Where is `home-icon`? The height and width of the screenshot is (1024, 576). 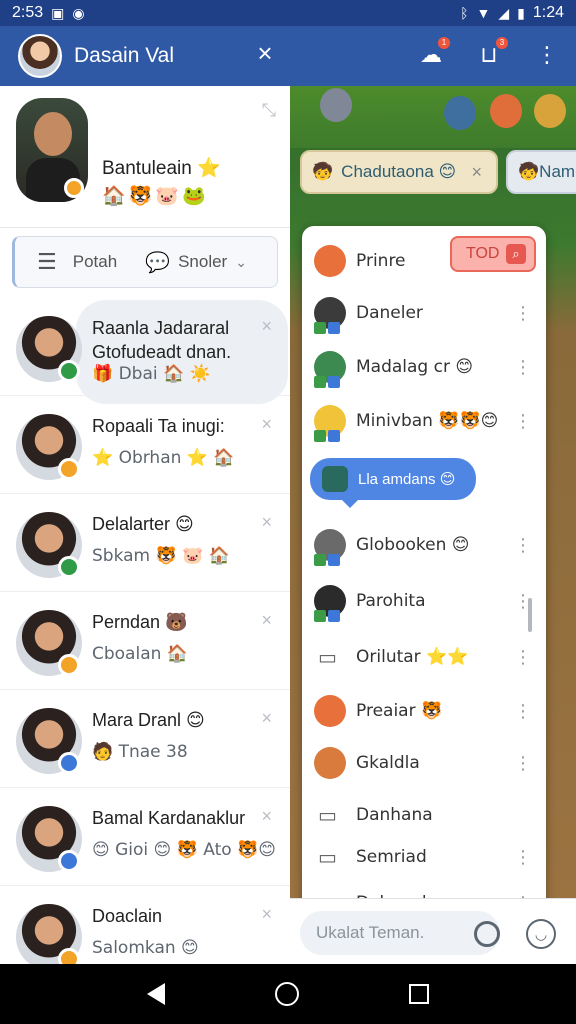 home-icon is located at coordinates (287, 994).